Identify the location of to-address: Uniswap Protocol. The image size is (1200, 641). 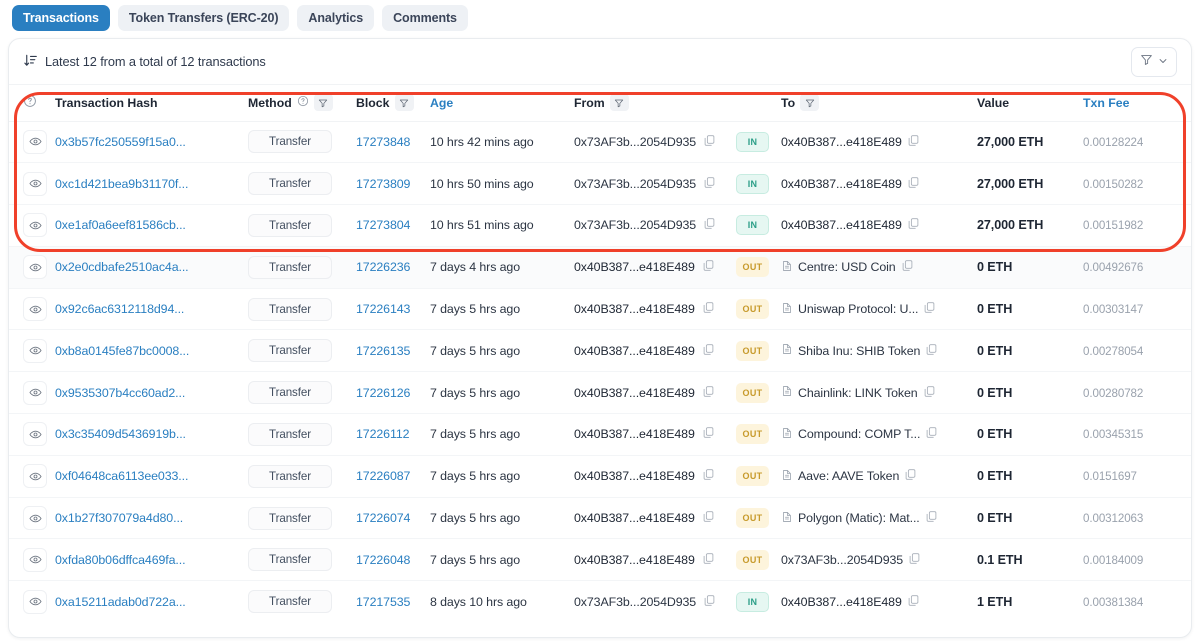
(858, 309).